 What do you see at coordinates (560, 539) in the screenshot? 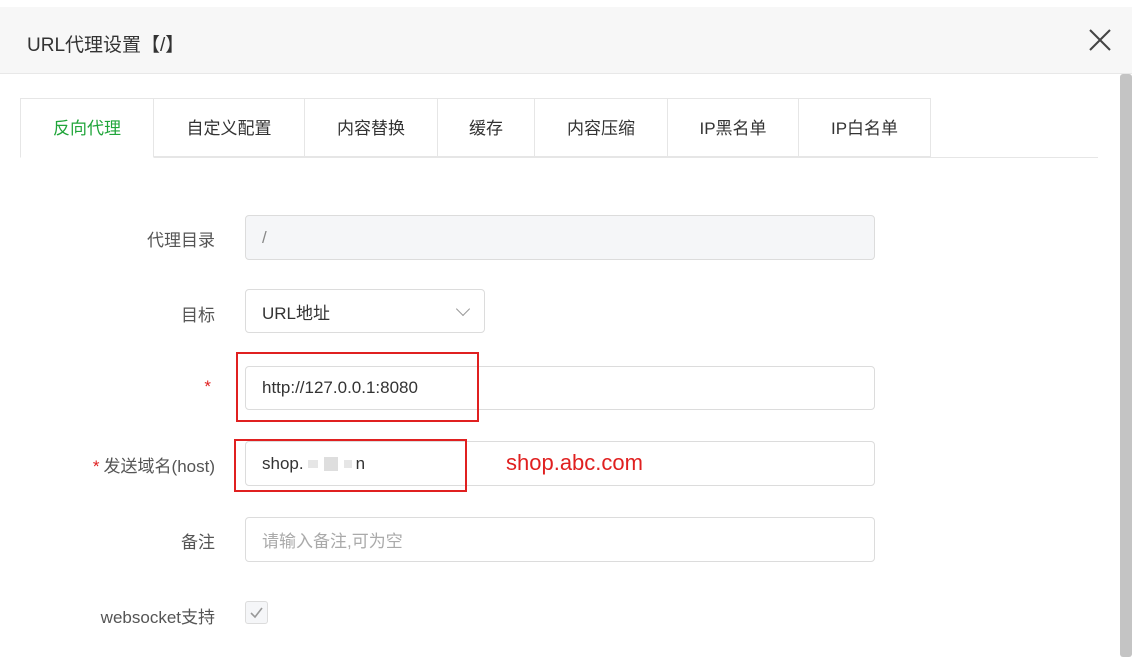
I see `remark-input: 请输入备注,可为空` at bounding box center [560, 539].